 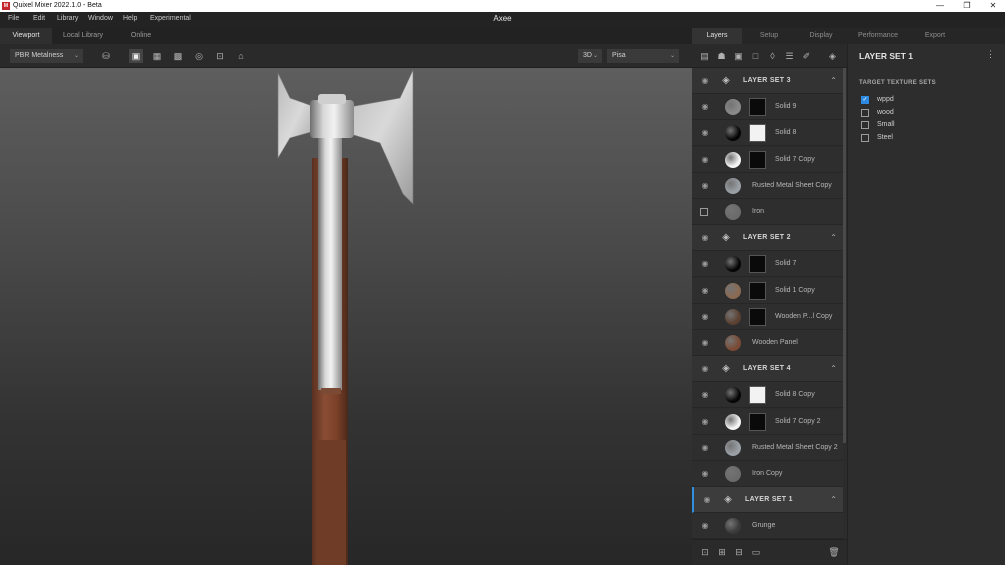 I want to click on lighting-icon: ⌂, so click(x=241, y=56).